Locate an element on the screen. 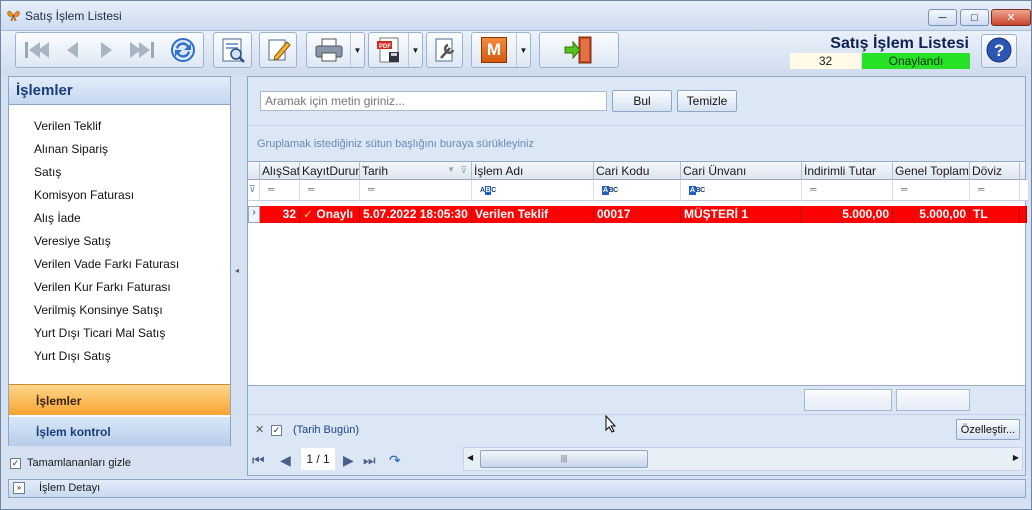  search-input is located at coordinates (433, 101).